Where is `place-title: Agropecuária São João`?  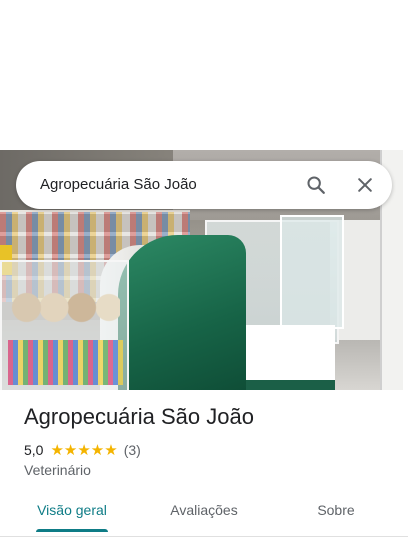
place-title: Agropecuária São João is located at coordinates (139, 416).